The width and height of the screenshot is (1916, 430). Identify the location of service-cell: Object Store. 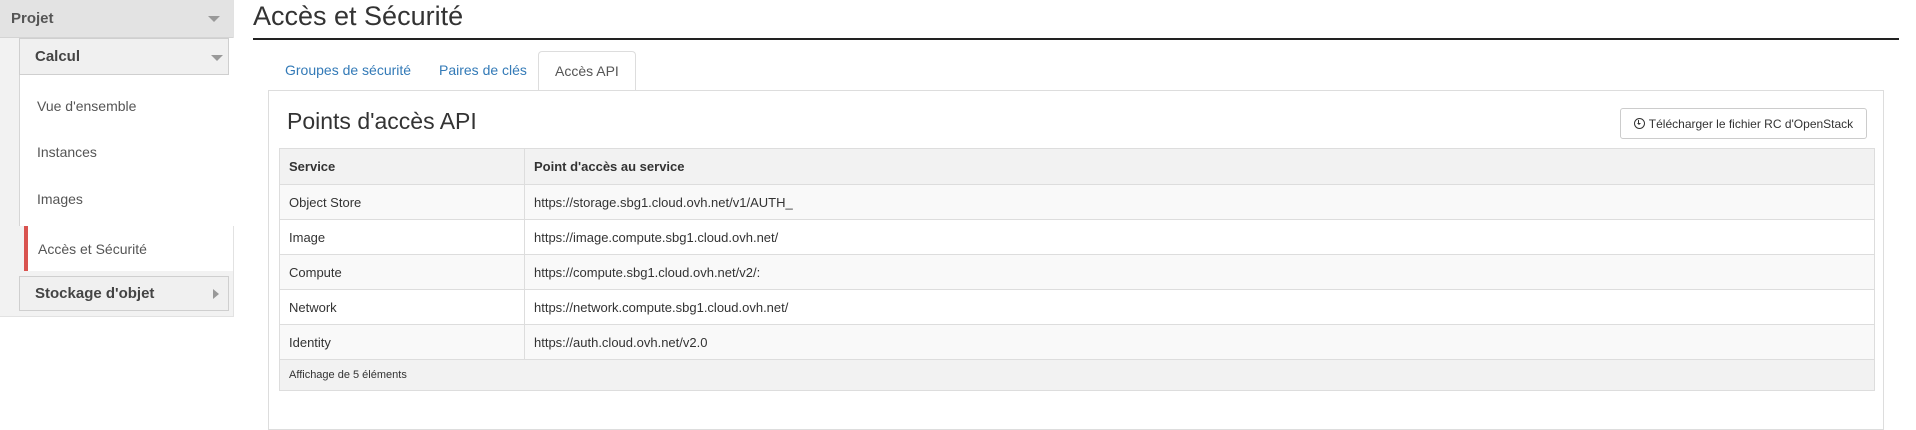
(402, 202).